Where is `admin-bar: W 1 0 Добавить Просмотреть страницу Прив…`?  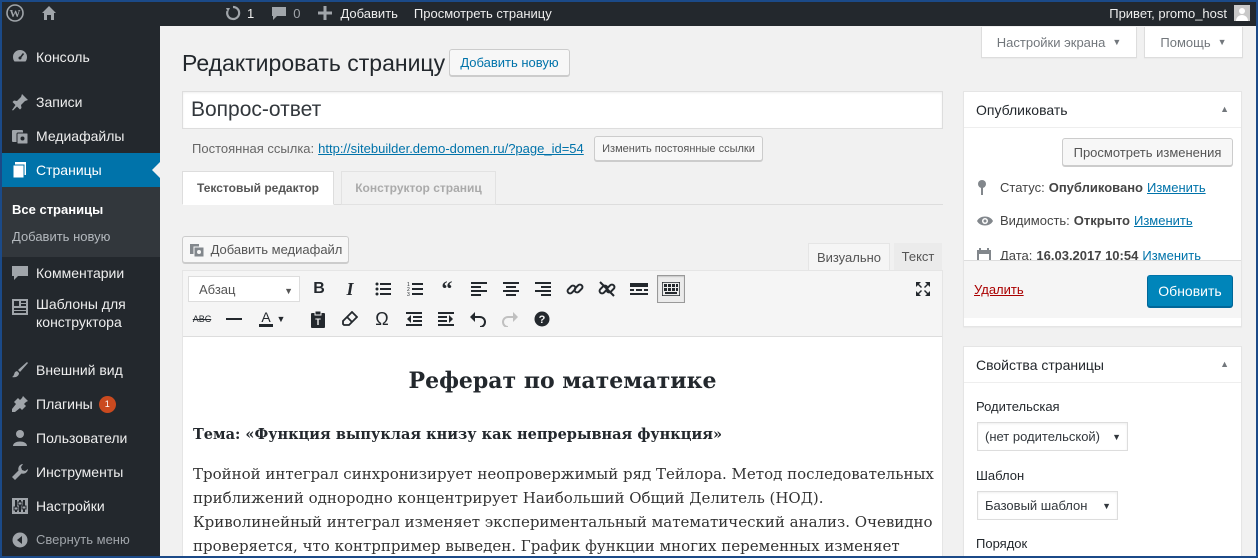 admin-bar: W 1 0 Добавить Просмотреть страницу Прив… is located at coordinates (629, 13).